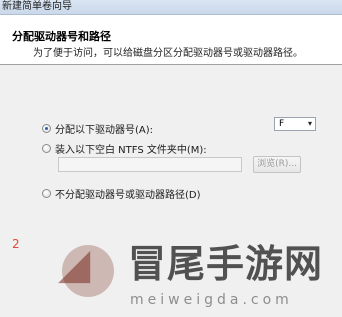 Image resolution: width=342 pixels, height=317 pixels. Describe the element at coordinates (37, 6) in the screenshot. I see `window-title: 新建简单卷向导` at that location.